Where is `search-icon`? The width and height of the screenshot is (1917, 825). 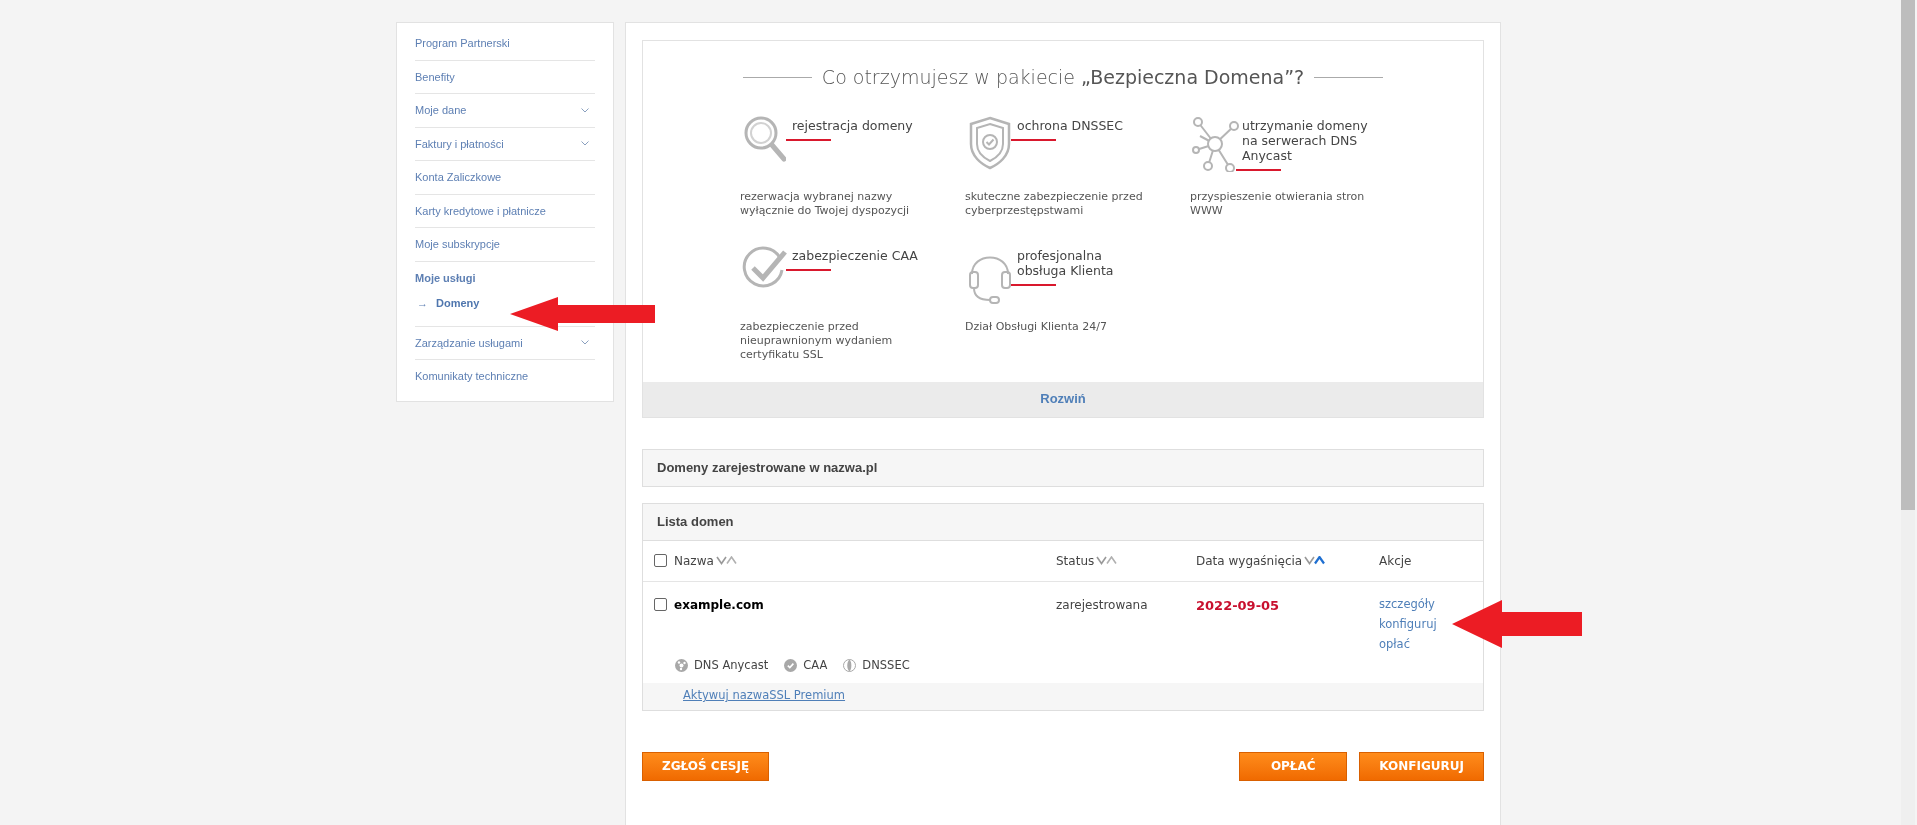 search-icon is located at coordinates (765, 138).